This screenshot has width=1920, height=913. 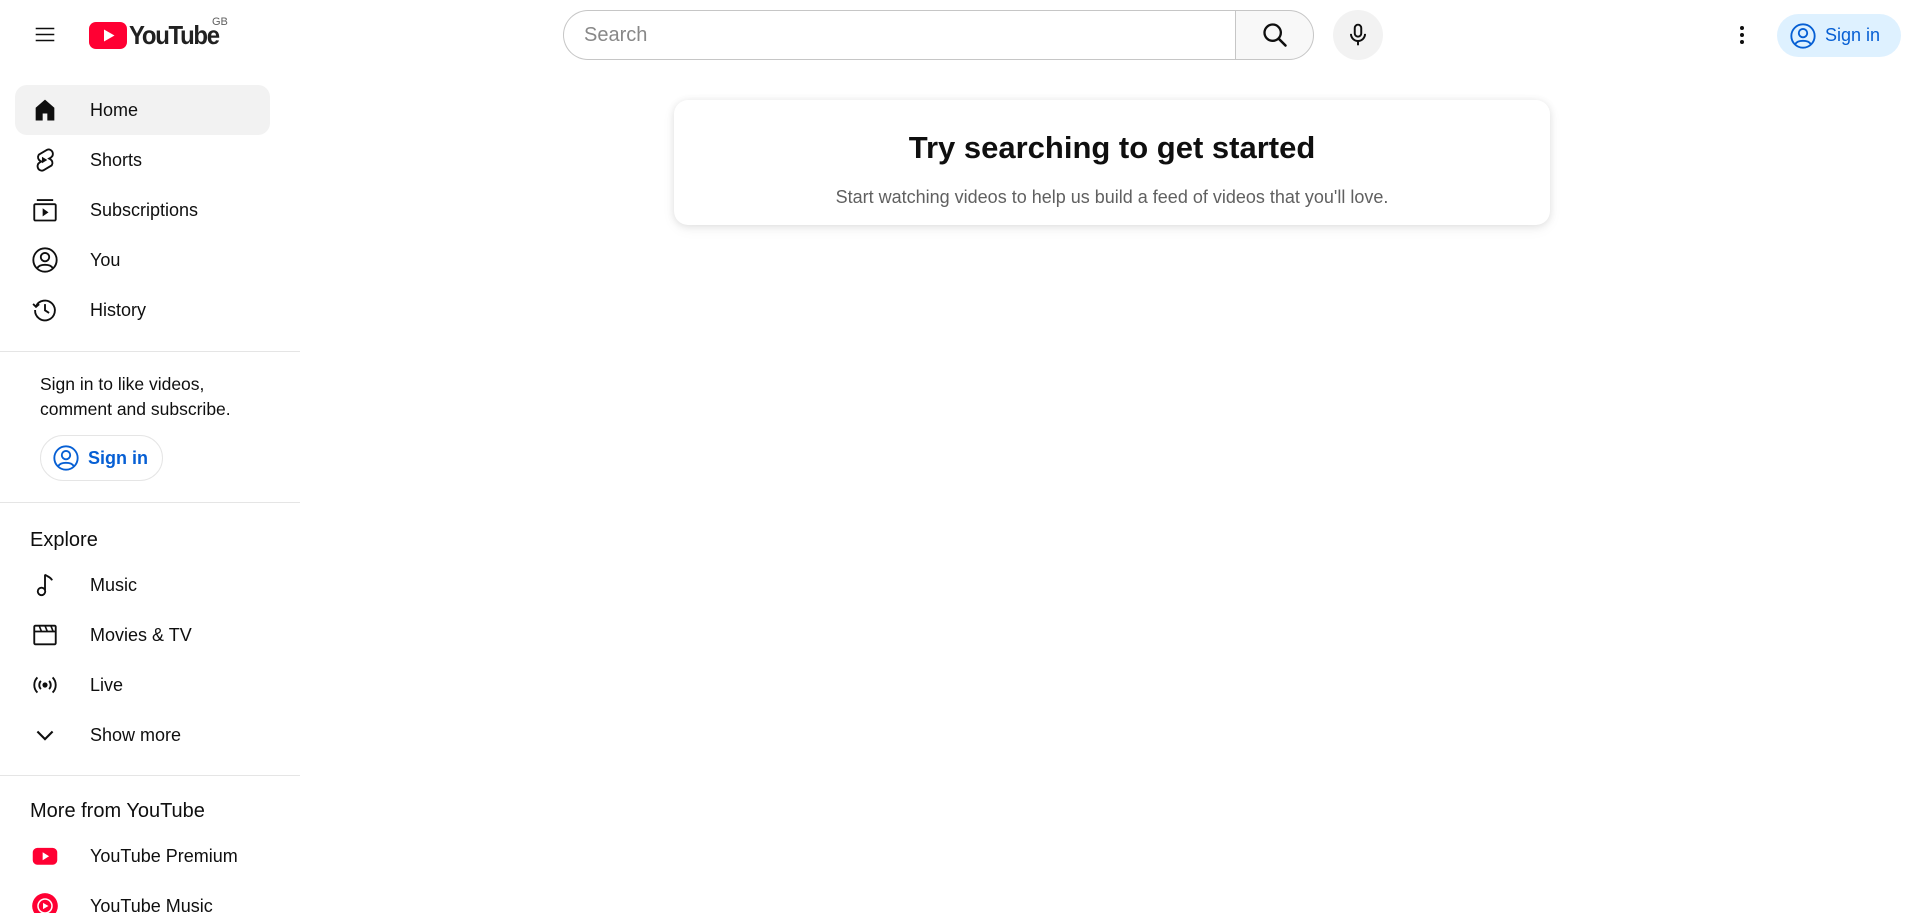 What do you see at coordinates (45, 735) in the screenshot?
I see `chevron-down-icon` at bounding box center [45, 735].